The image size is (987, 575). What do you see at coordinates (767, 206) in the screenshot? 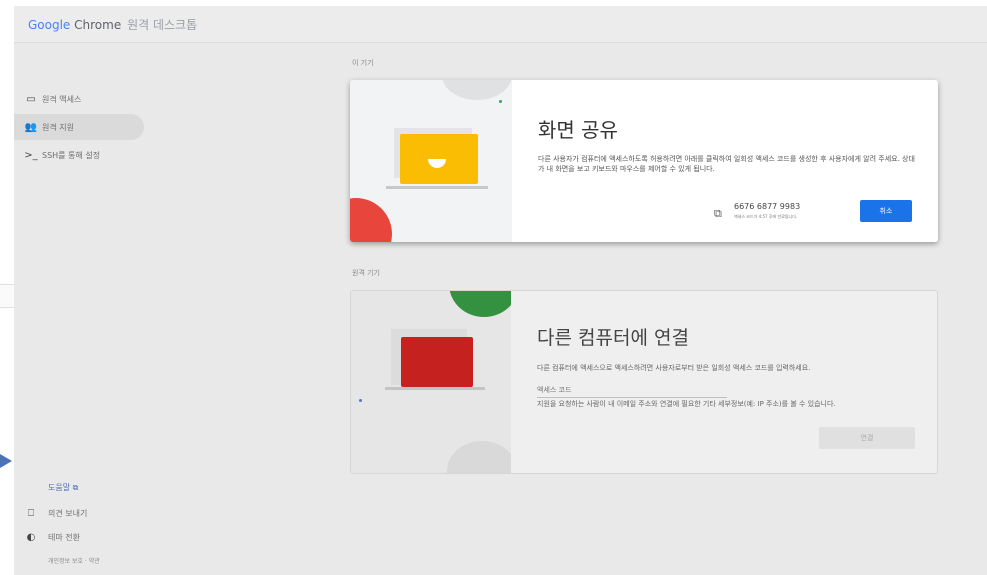
I see `access-code: 6676 6877 9983` at bounding box center [767, 206].